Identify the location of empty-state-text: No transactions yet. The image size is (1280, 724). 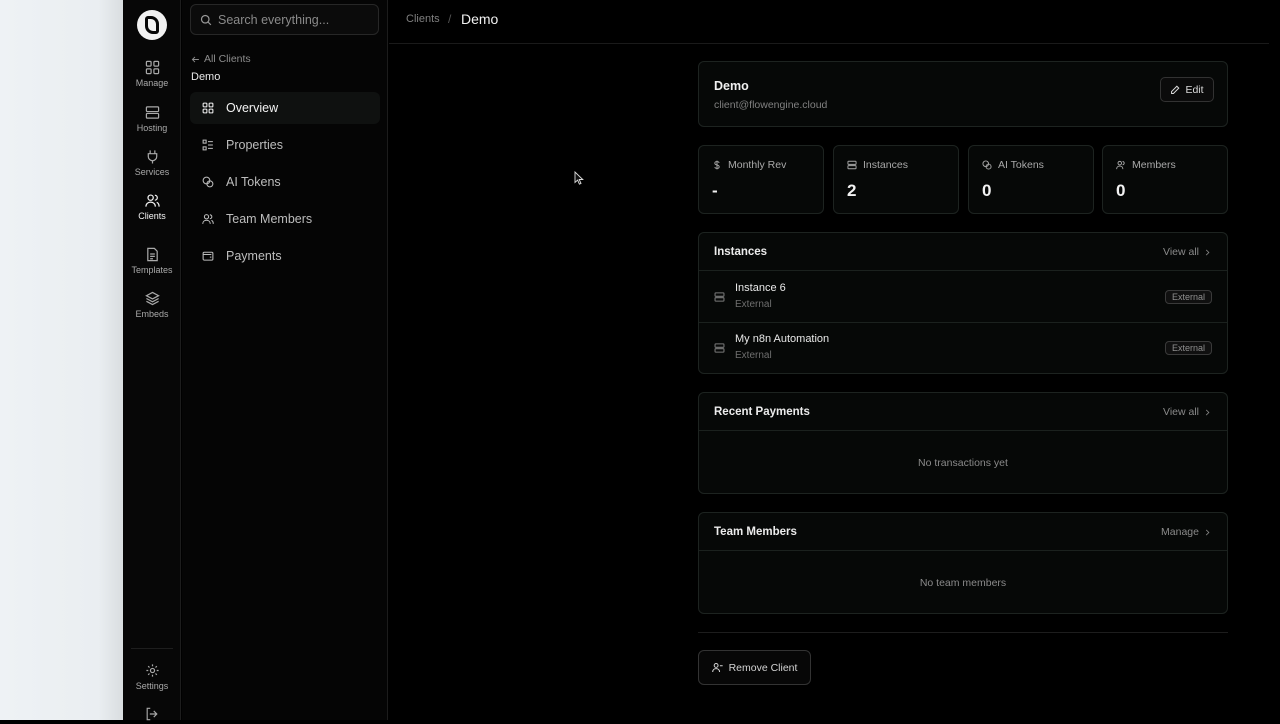
(963, 463).